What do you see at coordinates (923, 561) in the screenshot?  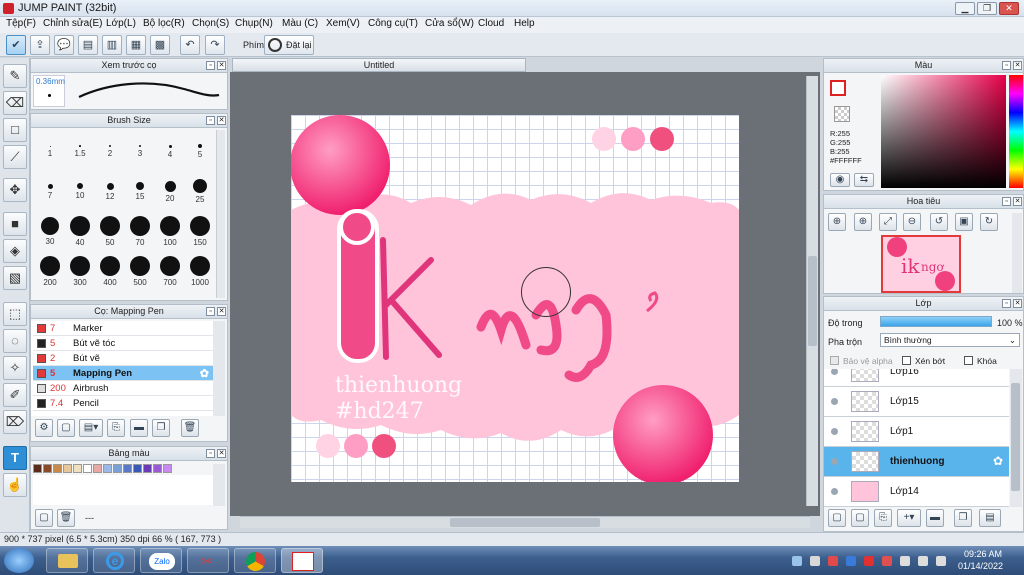 I see `network-icon` at bounding box center [923, 561].